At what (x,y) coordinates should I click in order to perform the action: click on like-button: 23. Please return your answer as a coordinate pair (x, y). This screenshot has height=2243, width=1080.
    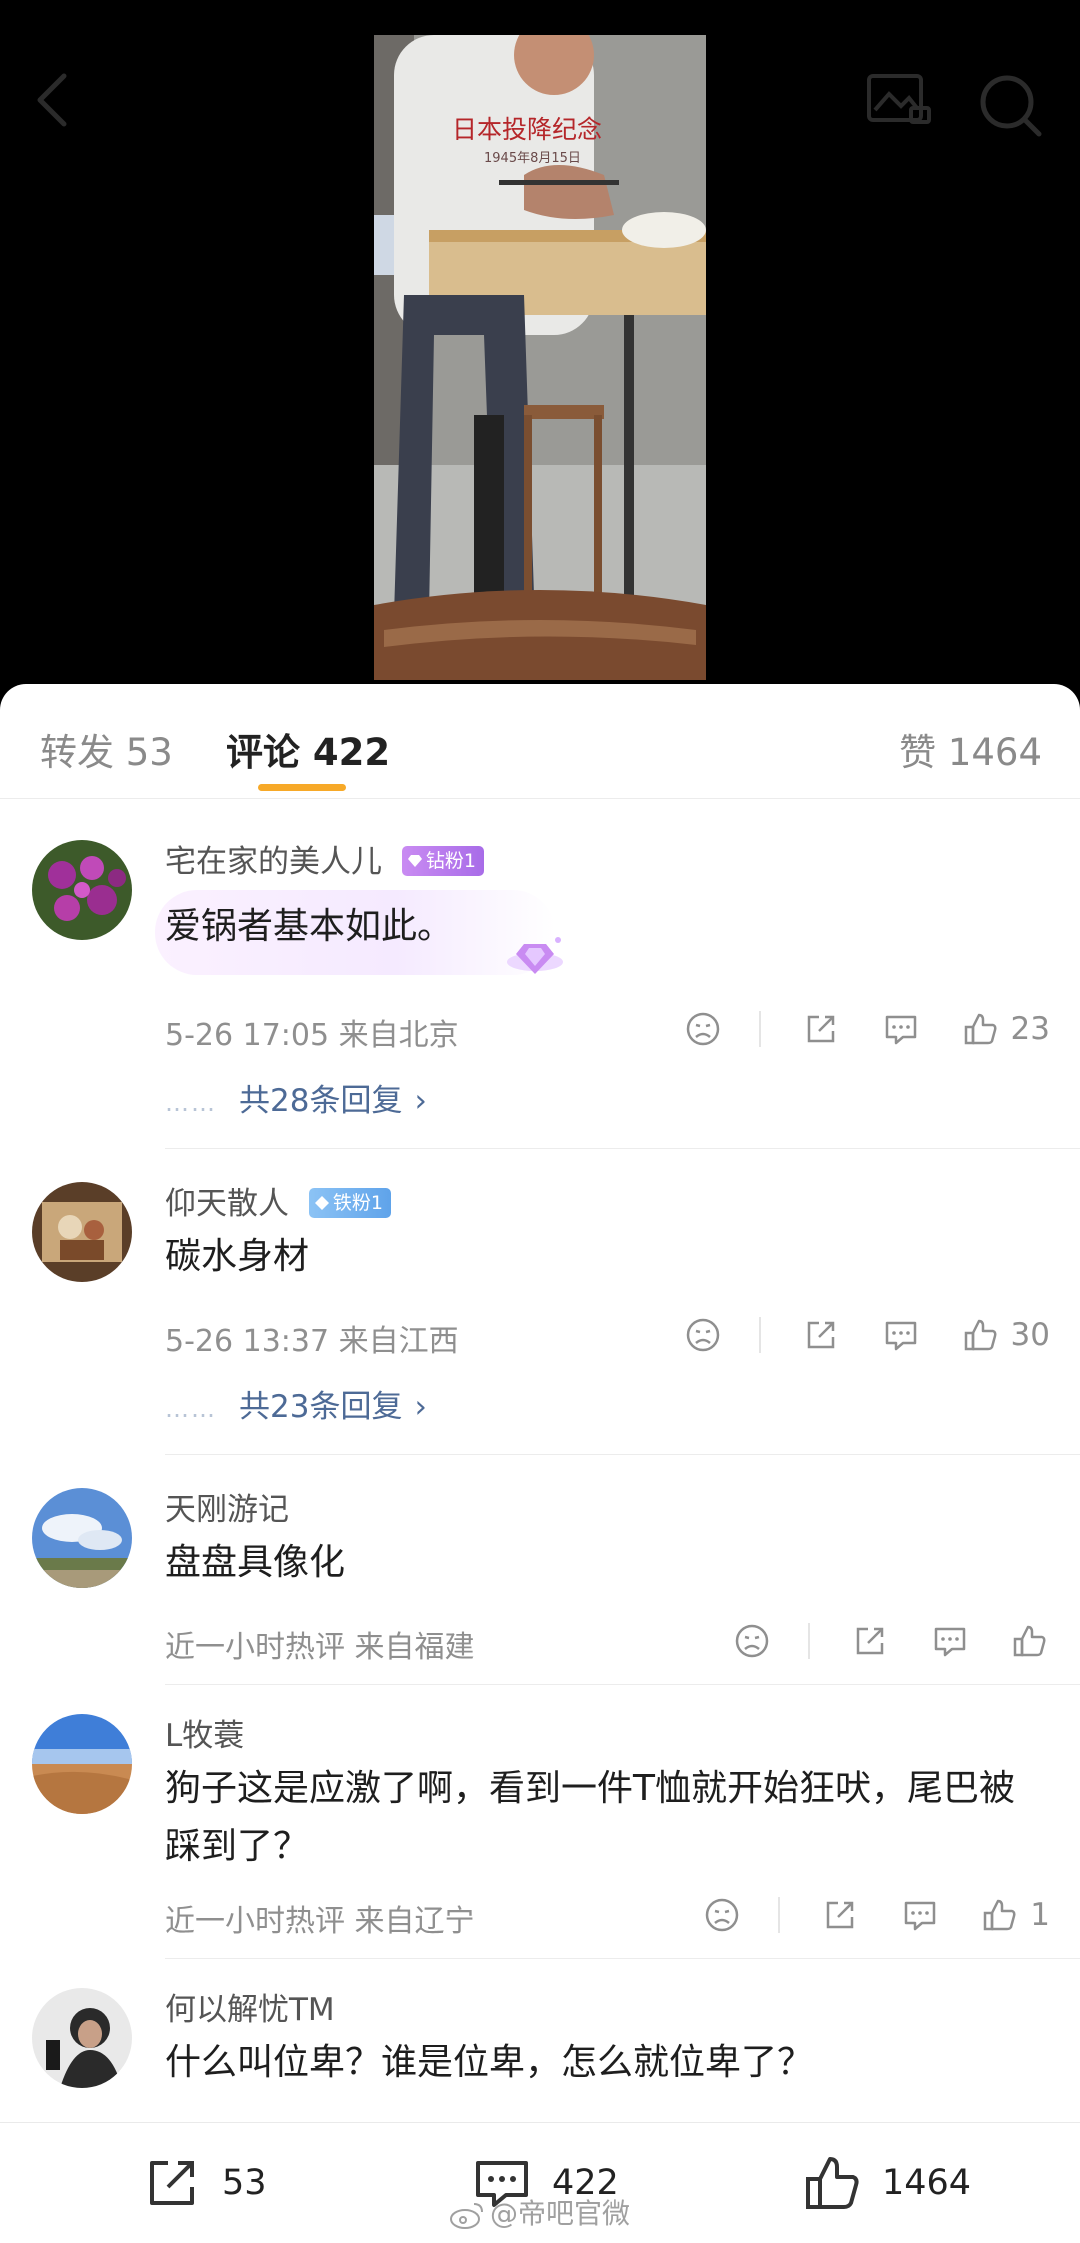
    Looking at the image, I should click on (1005, 1029).